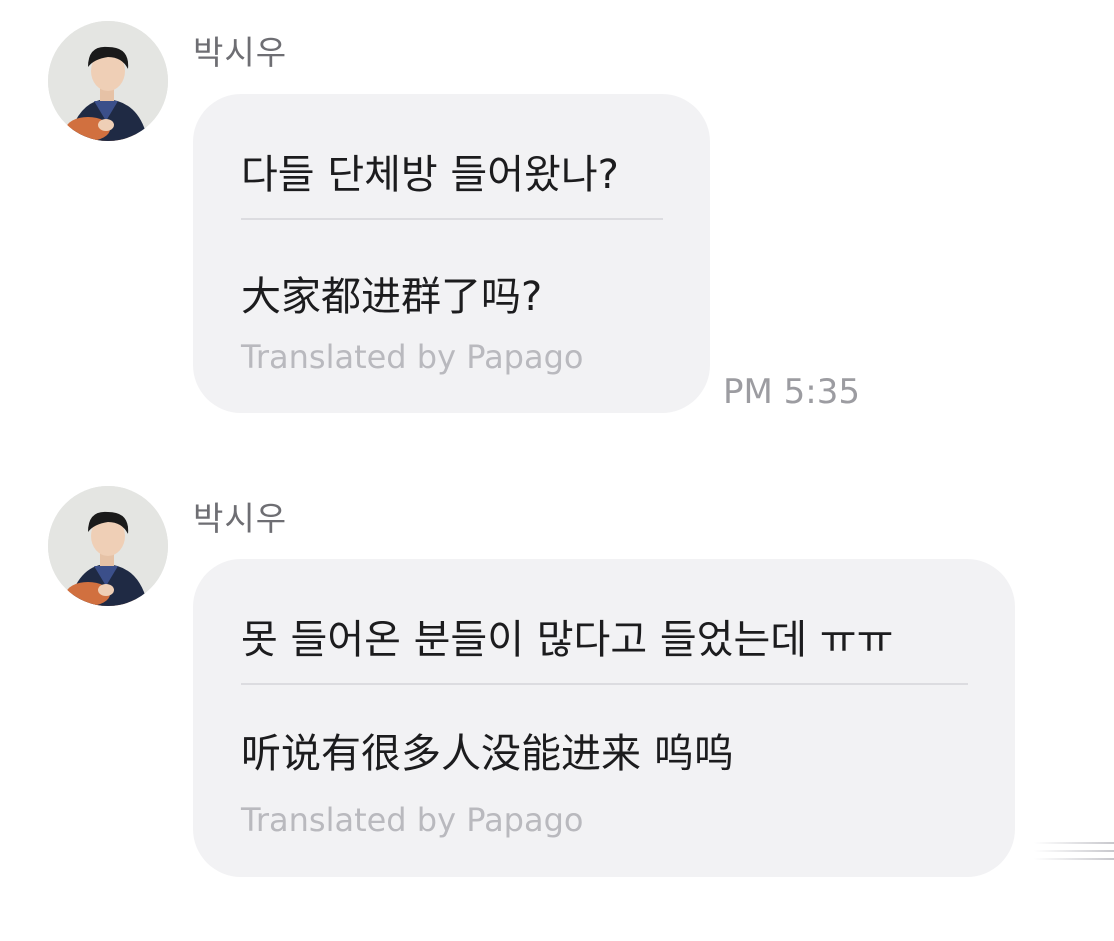  I want to click on original-text: 다들 단체방 들어왔나?, so click(430, 175).